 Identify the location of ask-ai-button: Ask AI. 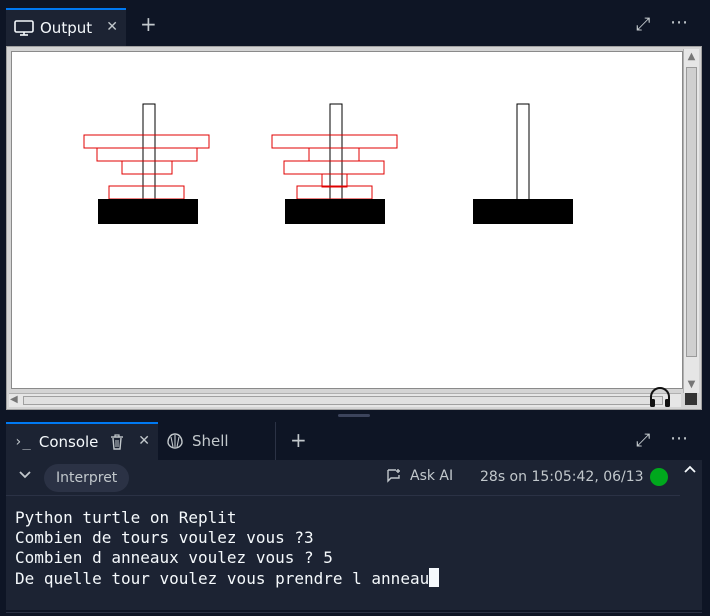
(419, 476).